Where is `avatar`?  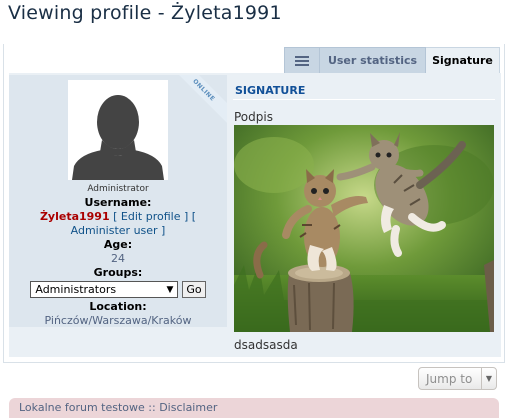 avatar is located at coordinates (118, 130).